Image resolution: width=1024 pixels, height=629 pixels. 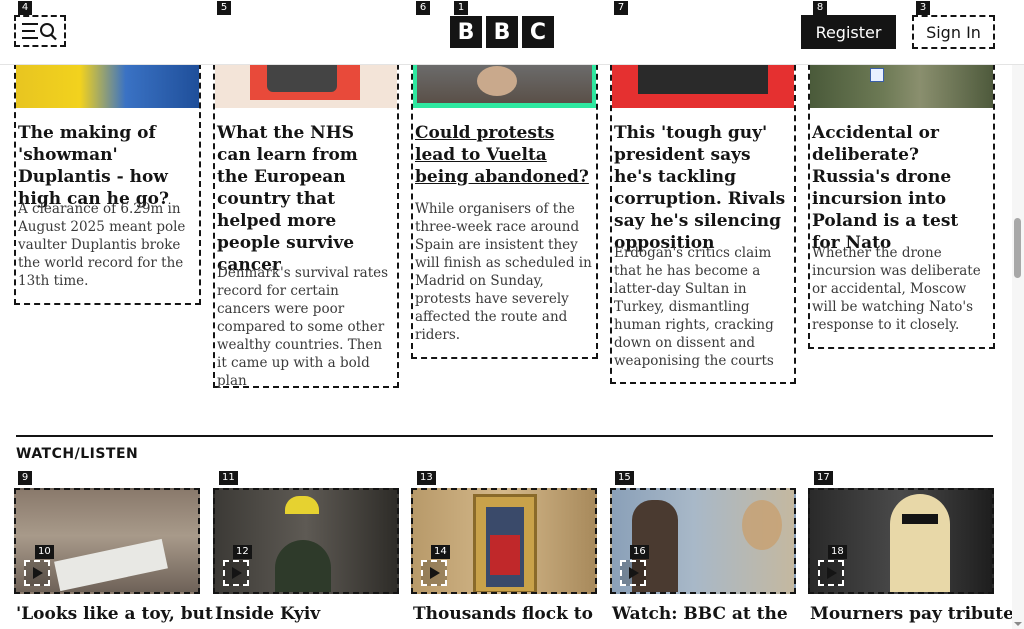 I want to click on element-badge: 3, so click(x=923, y=8).